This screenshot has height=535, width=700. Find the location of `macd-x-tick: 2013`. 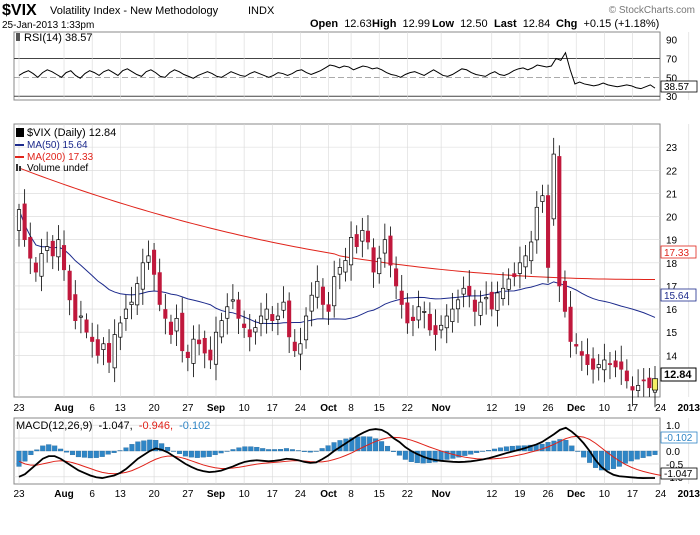

macd-x-tick: 2013 is located at coordinates (689, 494).